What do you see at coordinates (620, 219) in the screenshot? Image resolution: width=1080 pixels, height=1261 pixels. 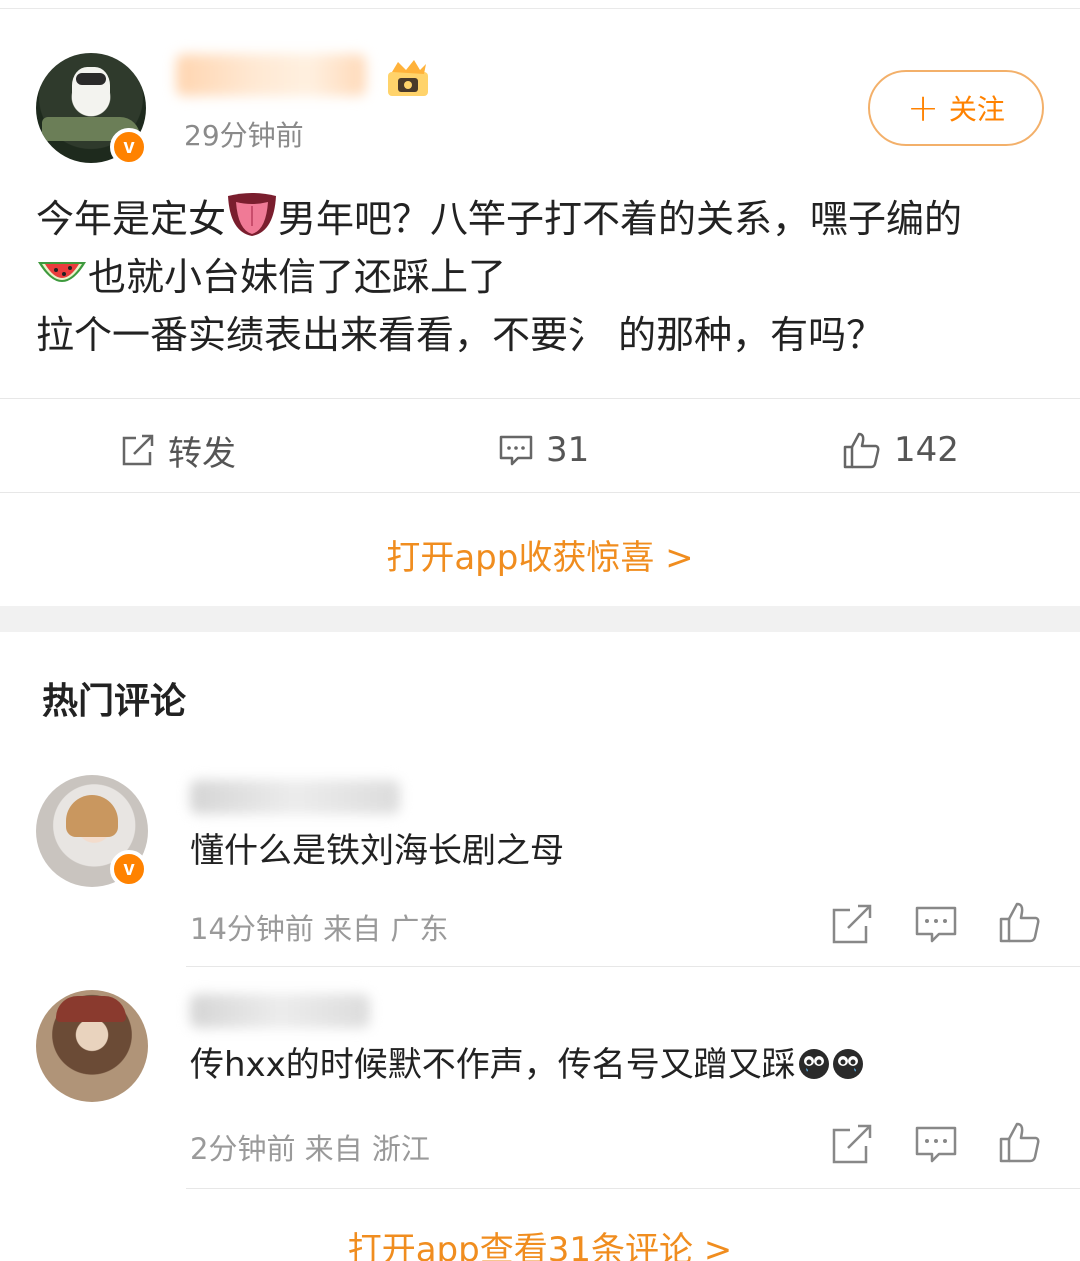 I see `post-text-segment: 男年吧？八竿子打不着的关系，嘿子编的` at bounding box center [620, 219].